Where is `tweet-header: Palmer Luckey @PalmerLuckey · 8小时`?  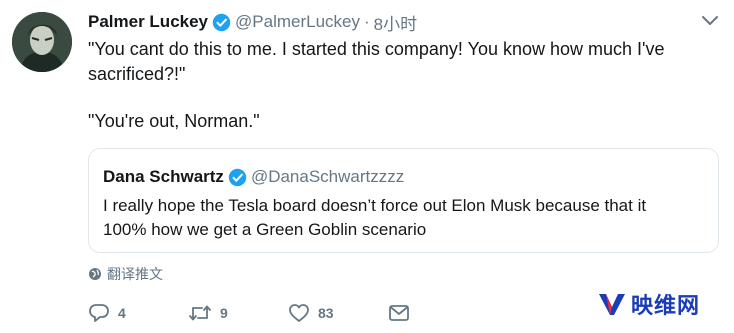
tweet-header: Palmer Luckey @PalmerLuckey · 8小时 is located at coordinates (252, 22).